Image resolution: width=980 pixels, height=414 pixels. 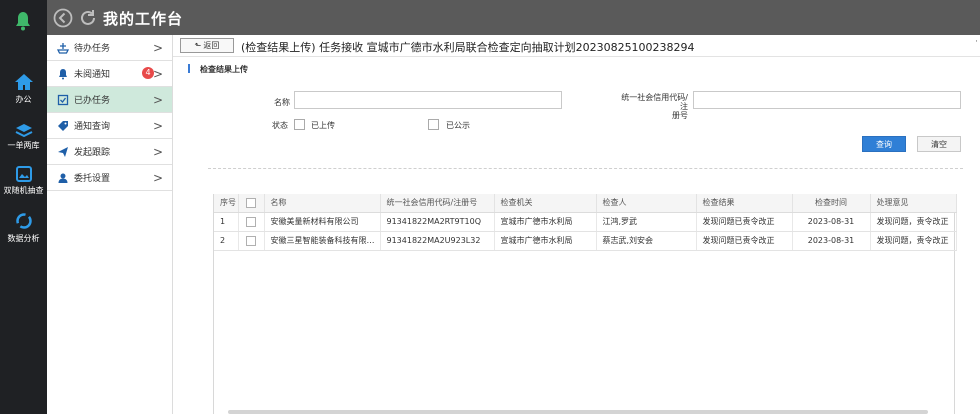 What do you see at coordinates (23, 145) in the screenshot?
I see `rail-item-label: 一单两库` at bounding box center [23, 145].